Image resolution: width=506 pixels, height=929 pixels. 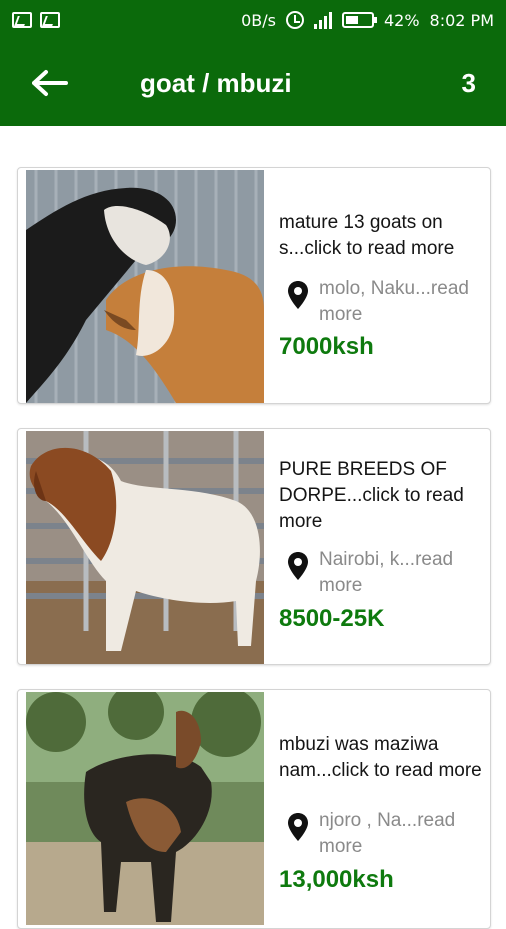 I want to click on listing-location: Nairobi, k...read more, so click(x=387, y=573).